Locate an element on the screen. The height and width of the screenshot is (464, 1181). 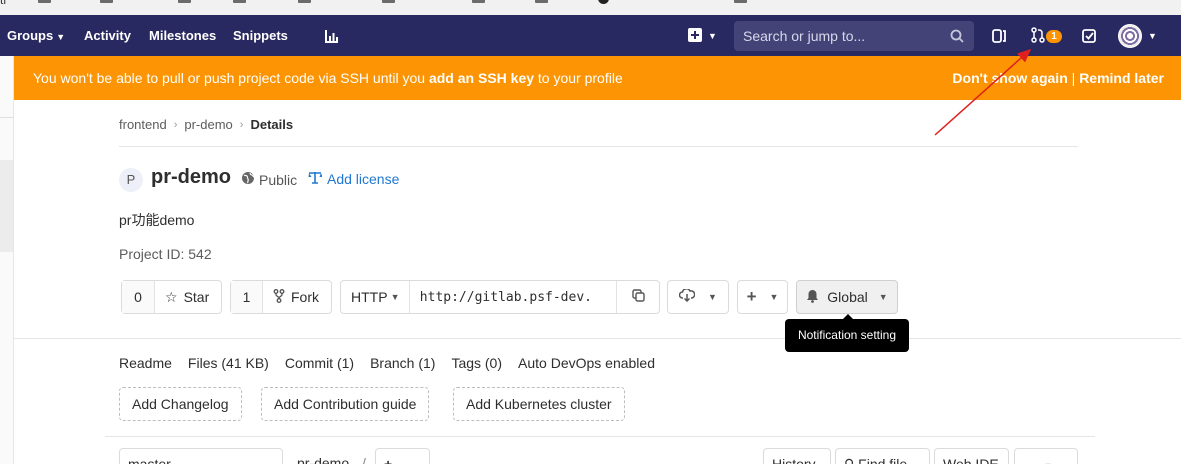
nav-groups: Groups ▼ is located at coordinates (36, 35).